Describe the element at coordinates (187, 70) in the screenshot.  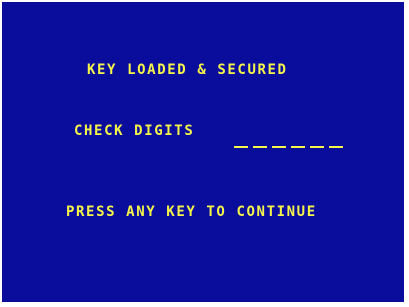
I see `status-message: KEY LOADED & SECURED` at that location.